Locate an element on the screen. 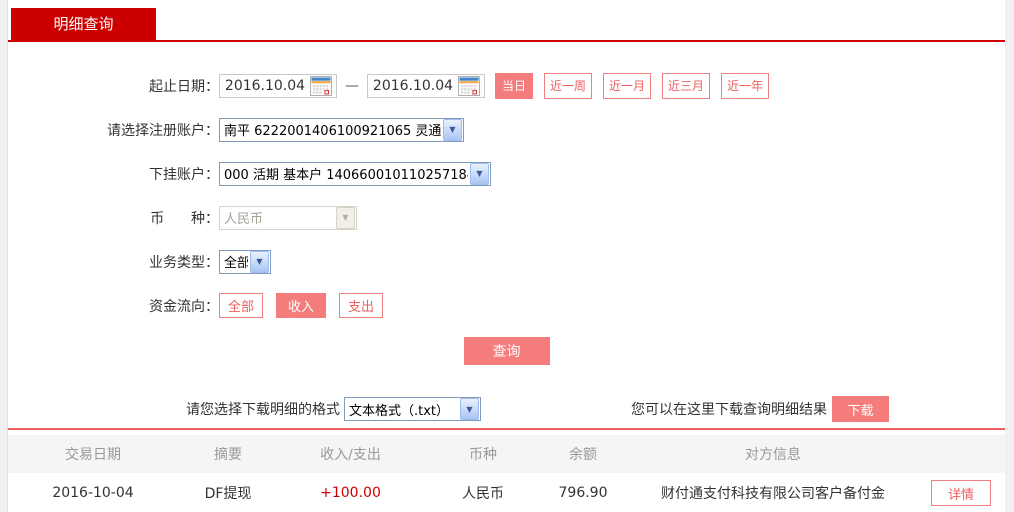 The image size is (1014, 512). currency-label: 币 种： is located at coordinates (184, 218).